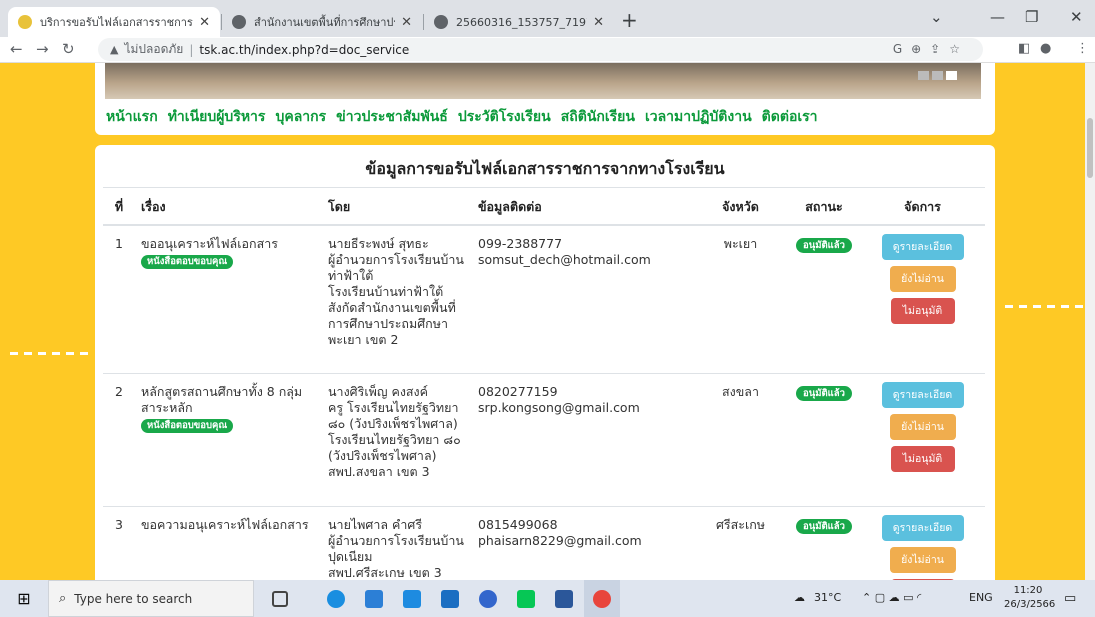 This screenshot has height=617, width=1095. What do you see at coordinates (153, 206) in the screenshot?
I see `col-header-subject: เรื่อง` at bounding box center [153, 206].